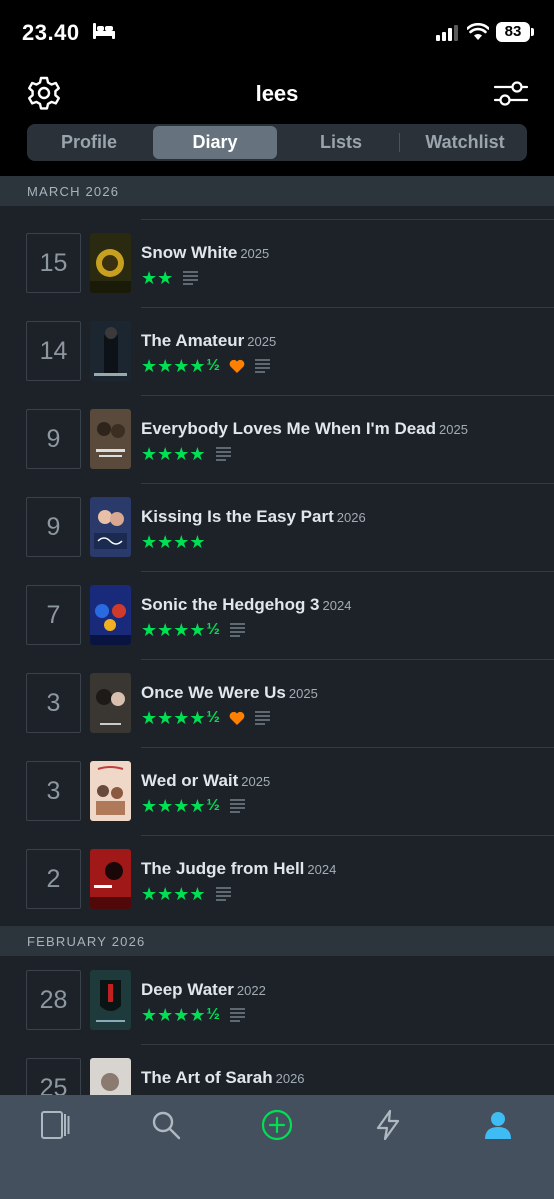 The image size is (554, 1199). Describe the element at coordinates (337, 605) in the screenshot. I see `film-year: 2024` at that location.